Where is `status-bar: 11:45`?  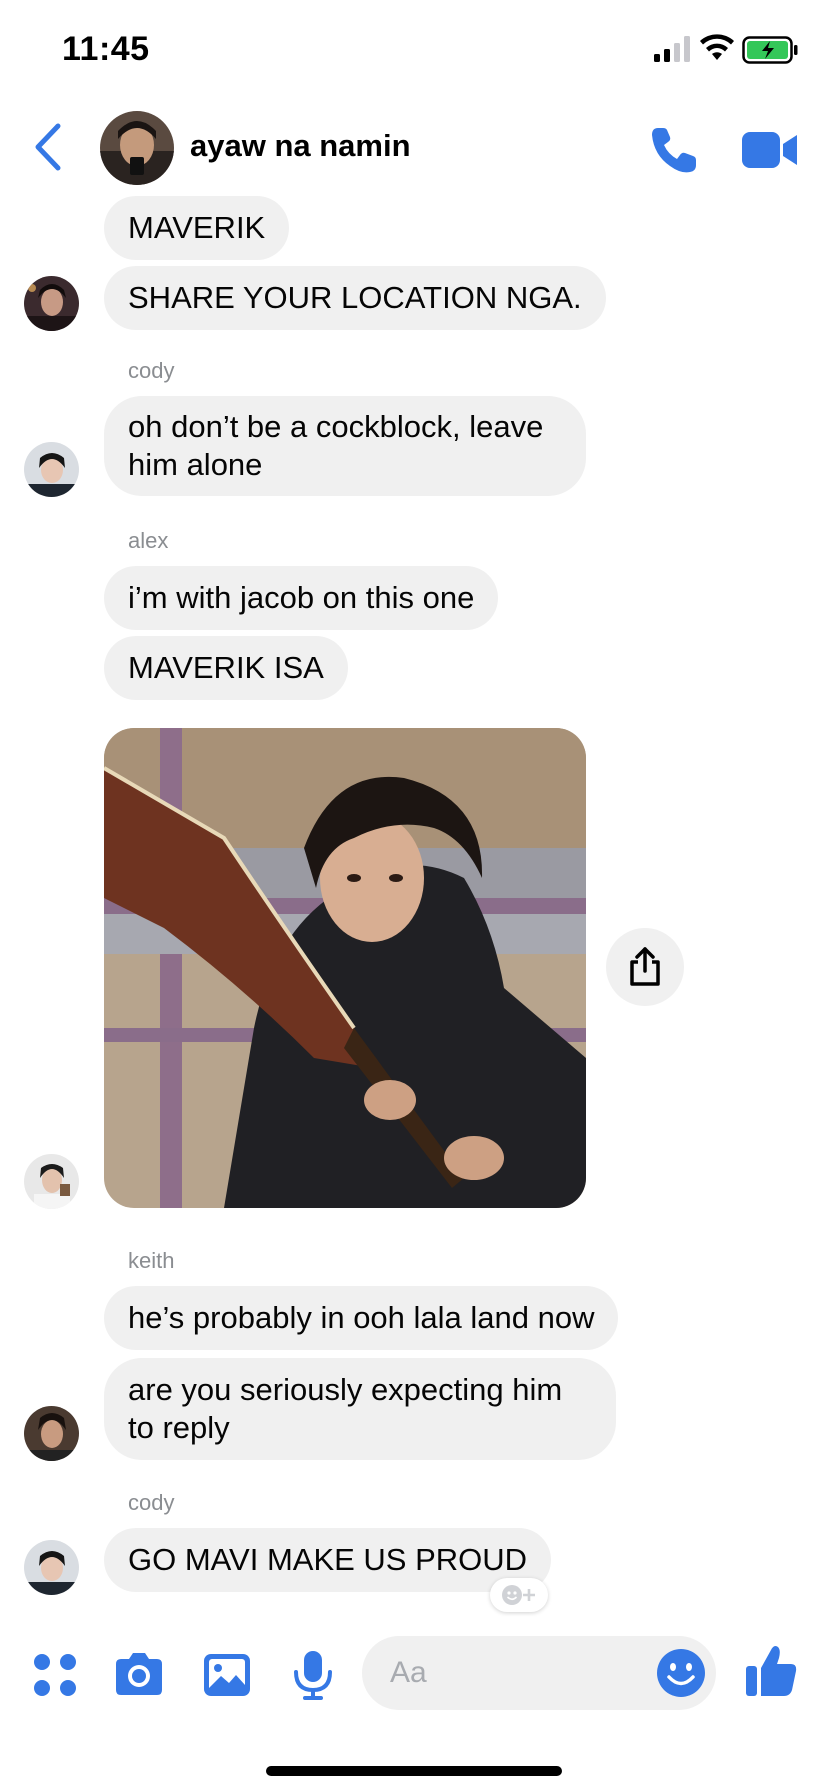
status-bar: 11:45 is located at coordinates (414, 50).